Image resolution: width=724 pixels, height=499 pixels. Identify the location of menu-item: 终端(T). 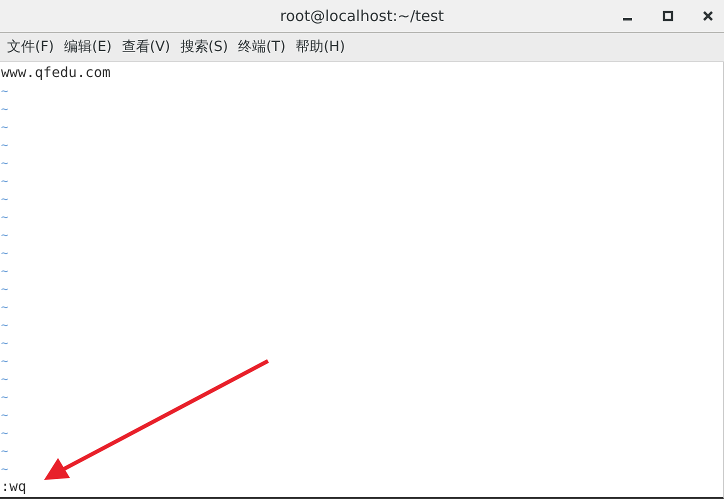
(262, 47).